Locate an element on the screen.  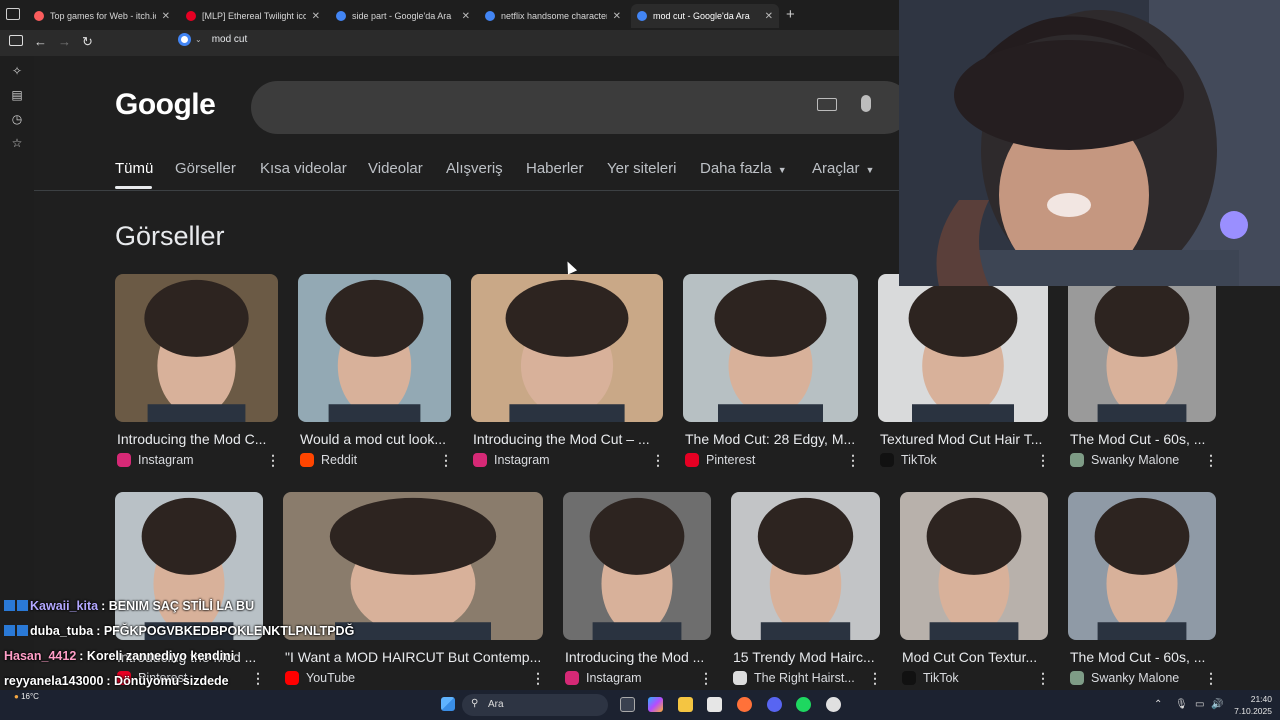
search-tab: Videolar is located at coordinates (395, 168).